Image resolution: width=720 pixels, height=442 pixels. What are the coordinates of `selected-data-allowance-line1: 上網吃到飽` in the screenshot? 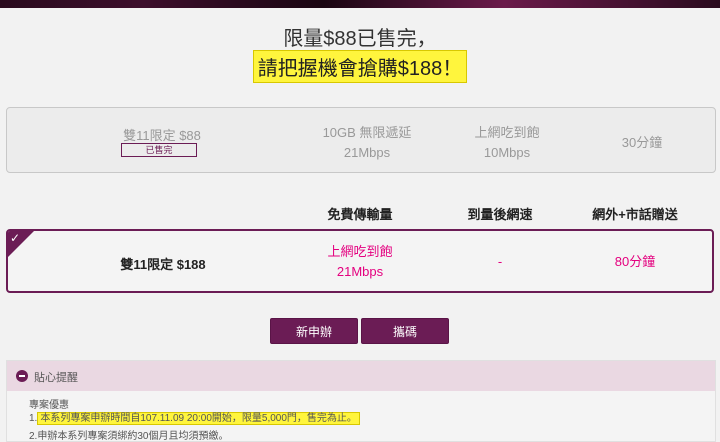 It's located at (360, 251).